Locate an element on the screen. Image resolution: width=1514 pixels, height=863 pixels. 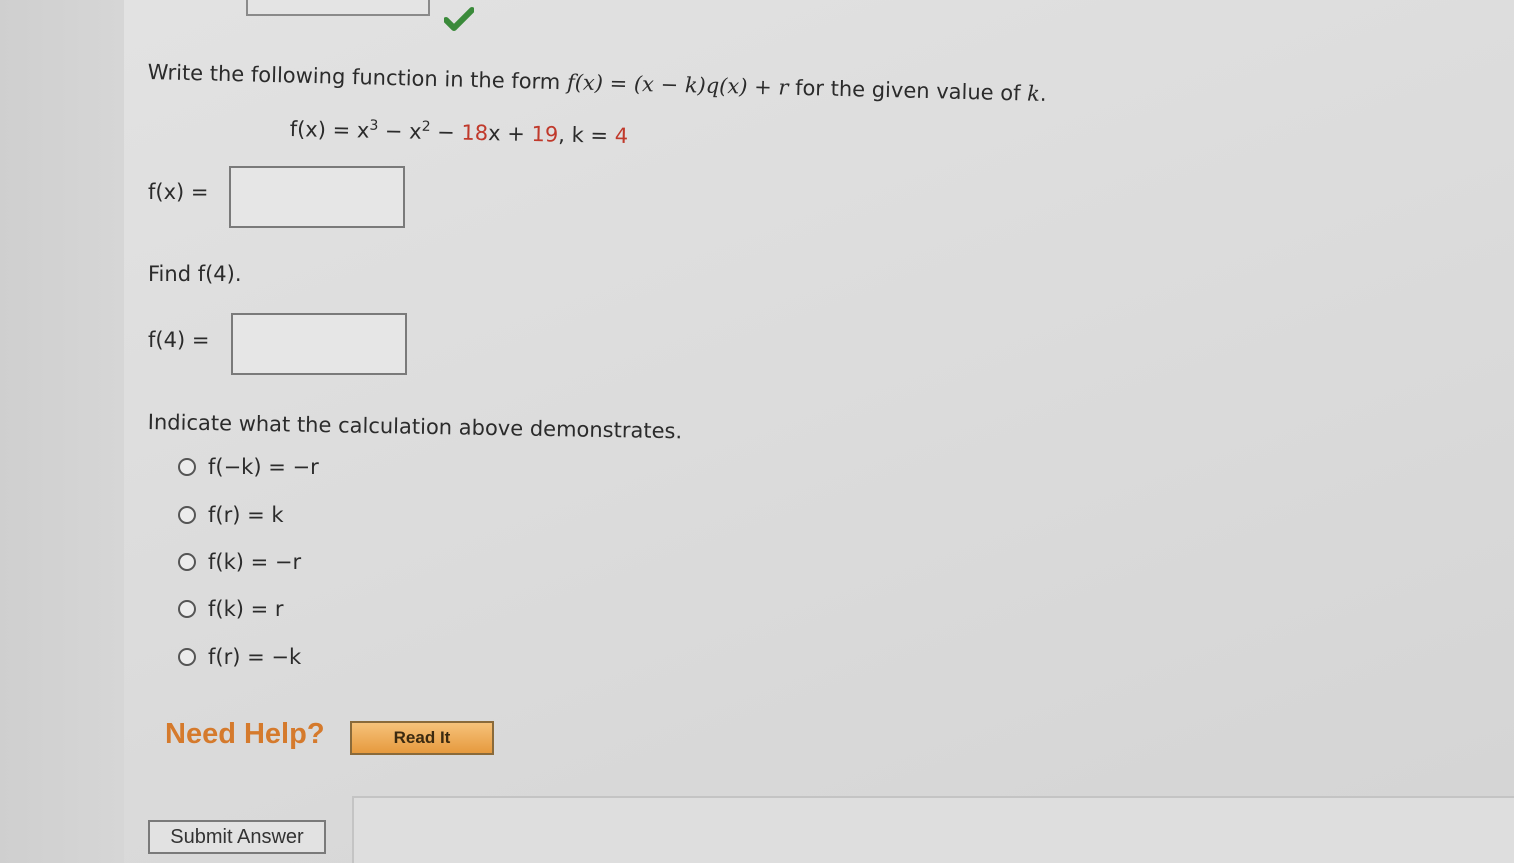
coefficient-value: 18 is located at coordinates (475, 133).